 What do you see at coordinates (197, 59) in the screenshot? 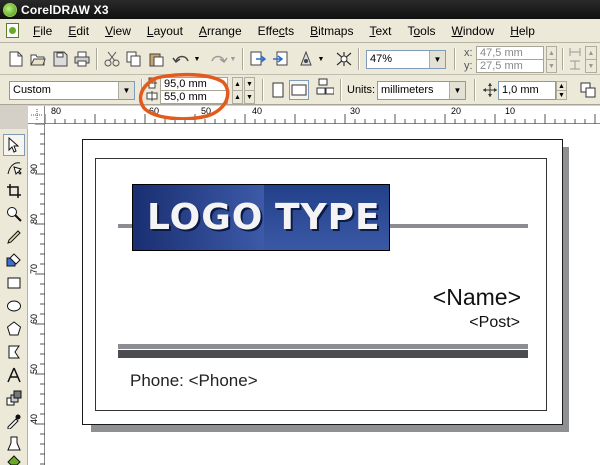
I see `undo-dropdown-icon: ▼` at bounding box center [197, 59].